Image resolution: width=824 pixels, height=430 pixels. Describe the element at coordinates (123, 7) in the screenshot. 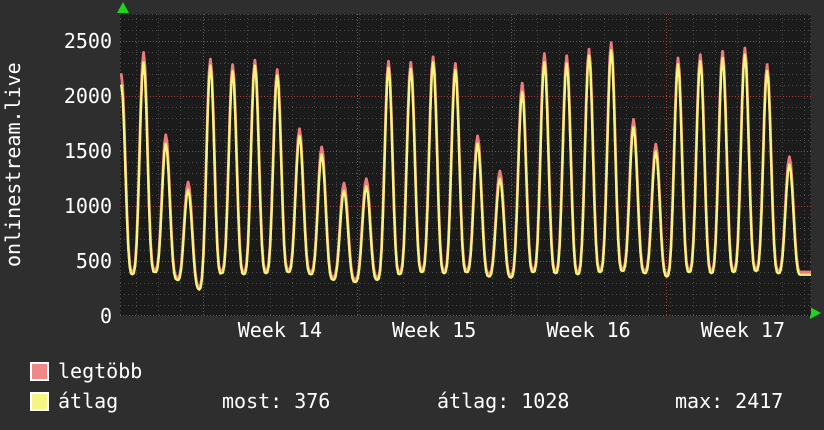

I see `y-axis-arrow-up-icon` at that location.